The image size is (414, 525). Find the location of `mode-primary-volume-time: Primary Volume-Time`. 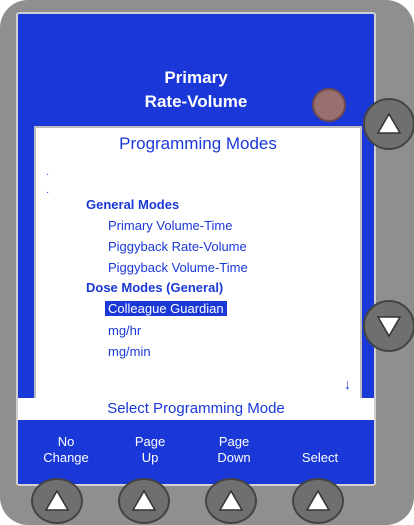

mode-primary-volume-time: Primary Volume-Time is located at coordinates (170, 225).